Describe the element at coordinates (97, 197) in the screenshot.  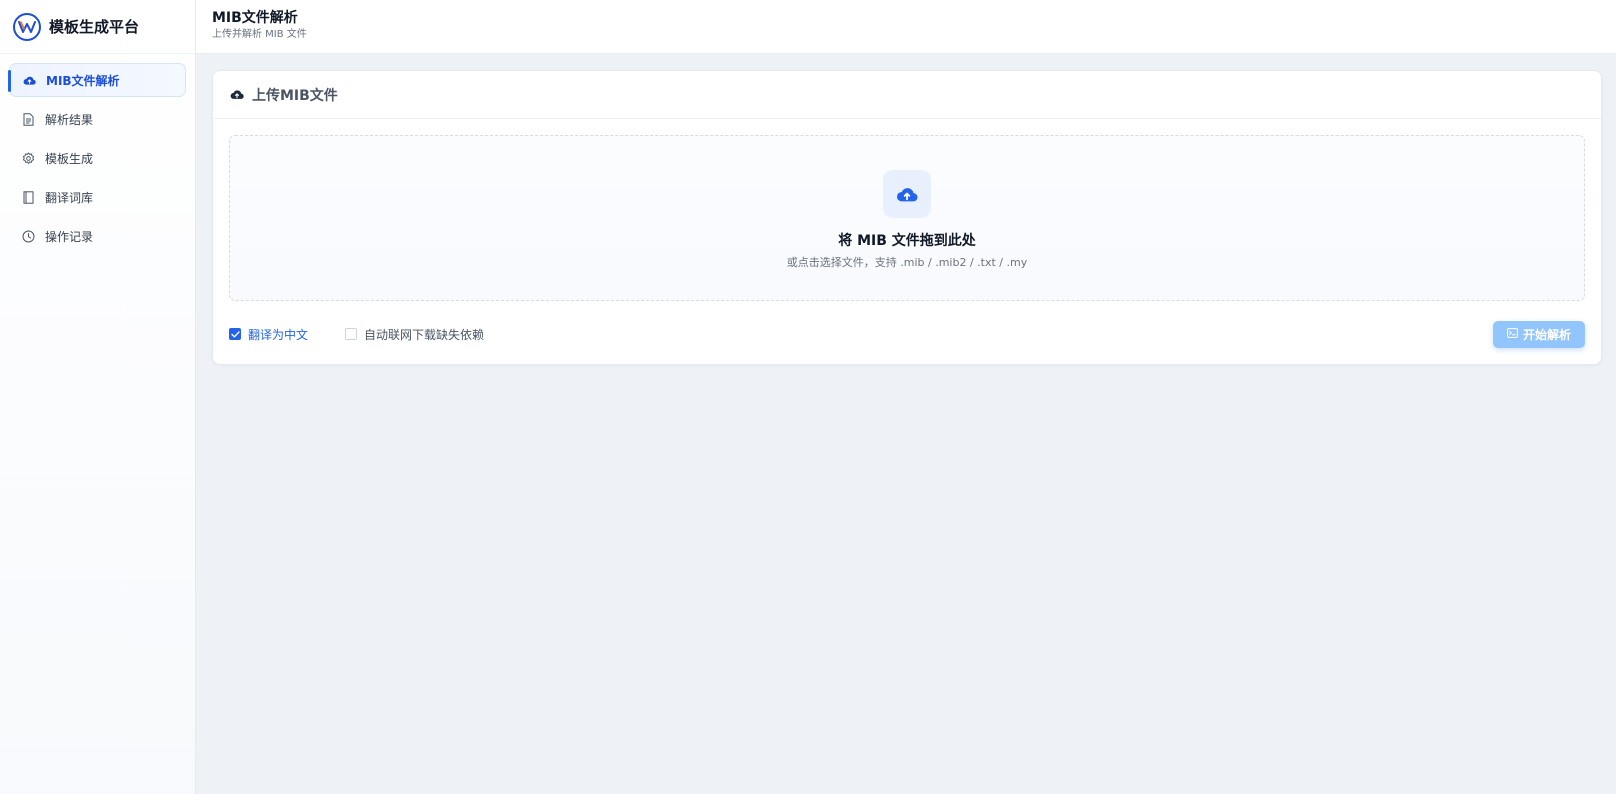
I see `sidebar-item-translation-lib: 翻译词库` at that location.